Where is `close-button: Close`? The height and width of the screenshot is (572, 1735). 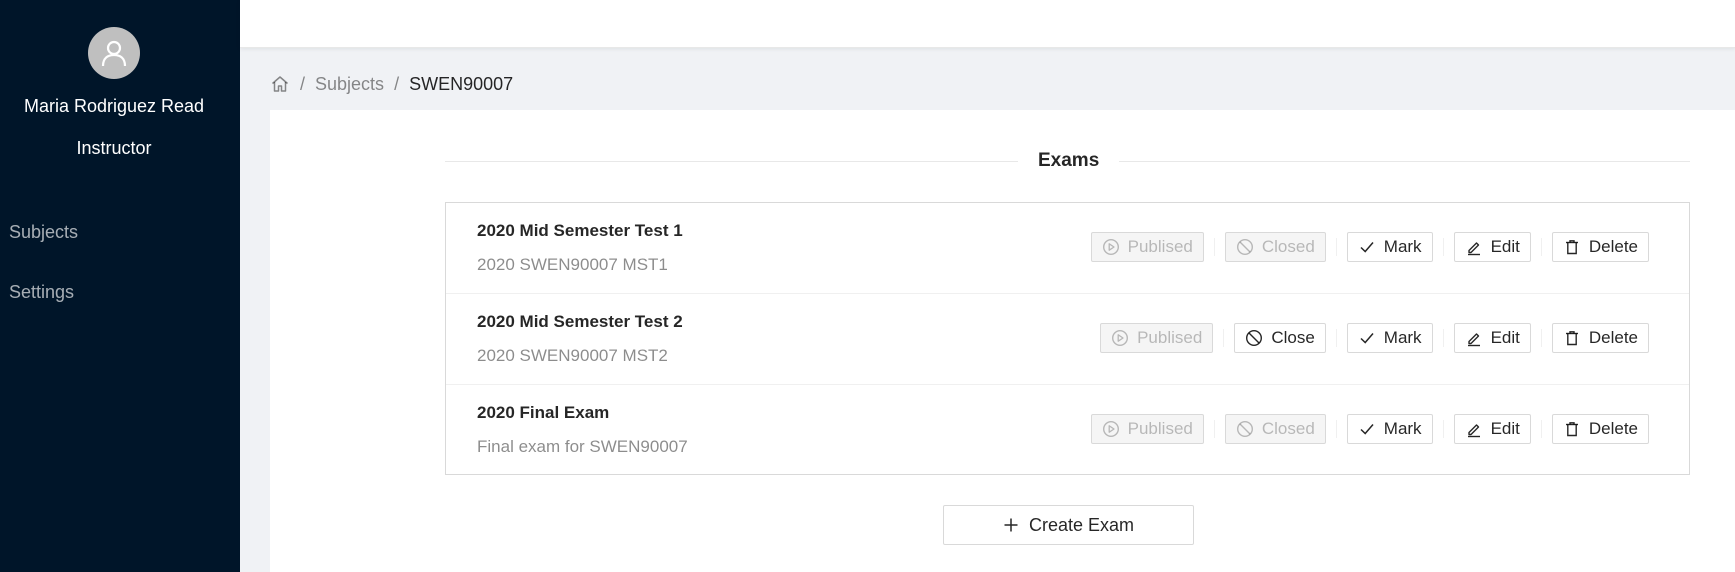
close-button: Close is located at coordinates (1280, 338).